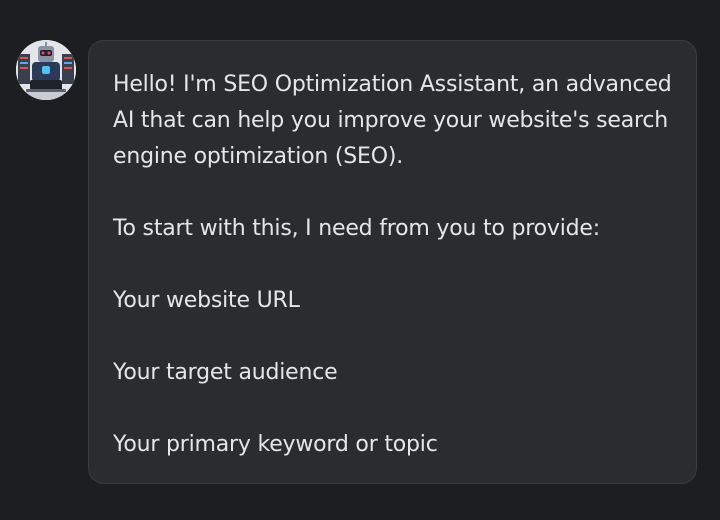 This screenshot has height=520, width=720. I want to click on message-item-primary-keyword: Your primary keyword or topic, so click(275, 444).